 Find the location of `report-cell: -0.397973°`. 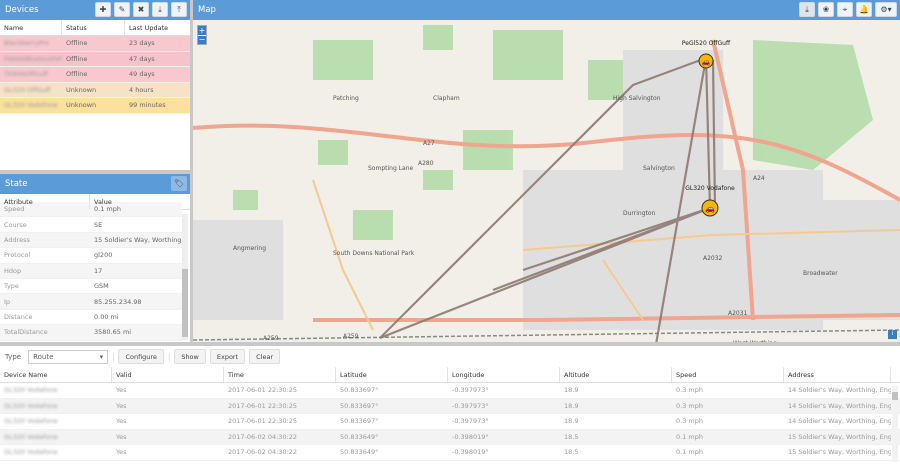

report-cell: -0.397973° is located at coordinates (470, 390).